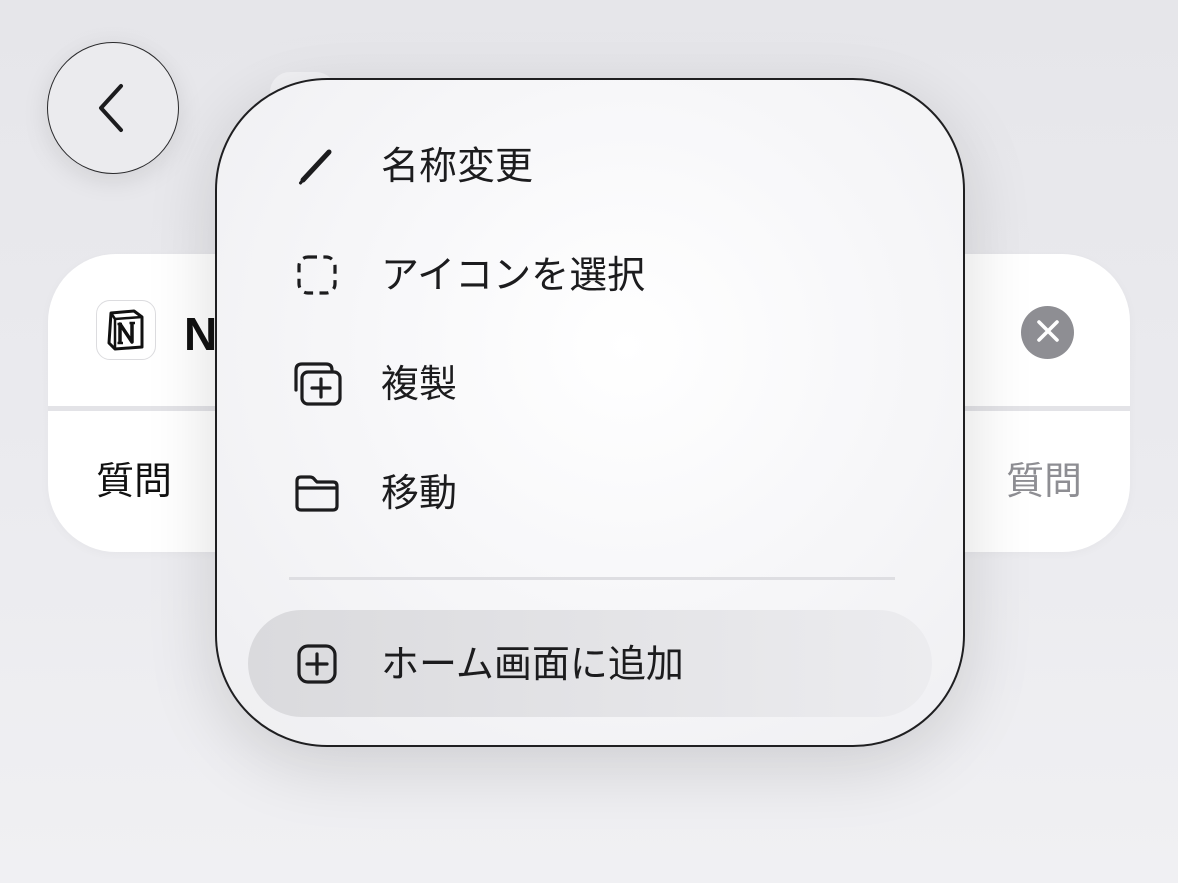 The width and height of the screenshot is (1178, 883). Describe the element at coordinates (419, 384) in the screenshot. I see `menu-item-label: 複製` at that location.